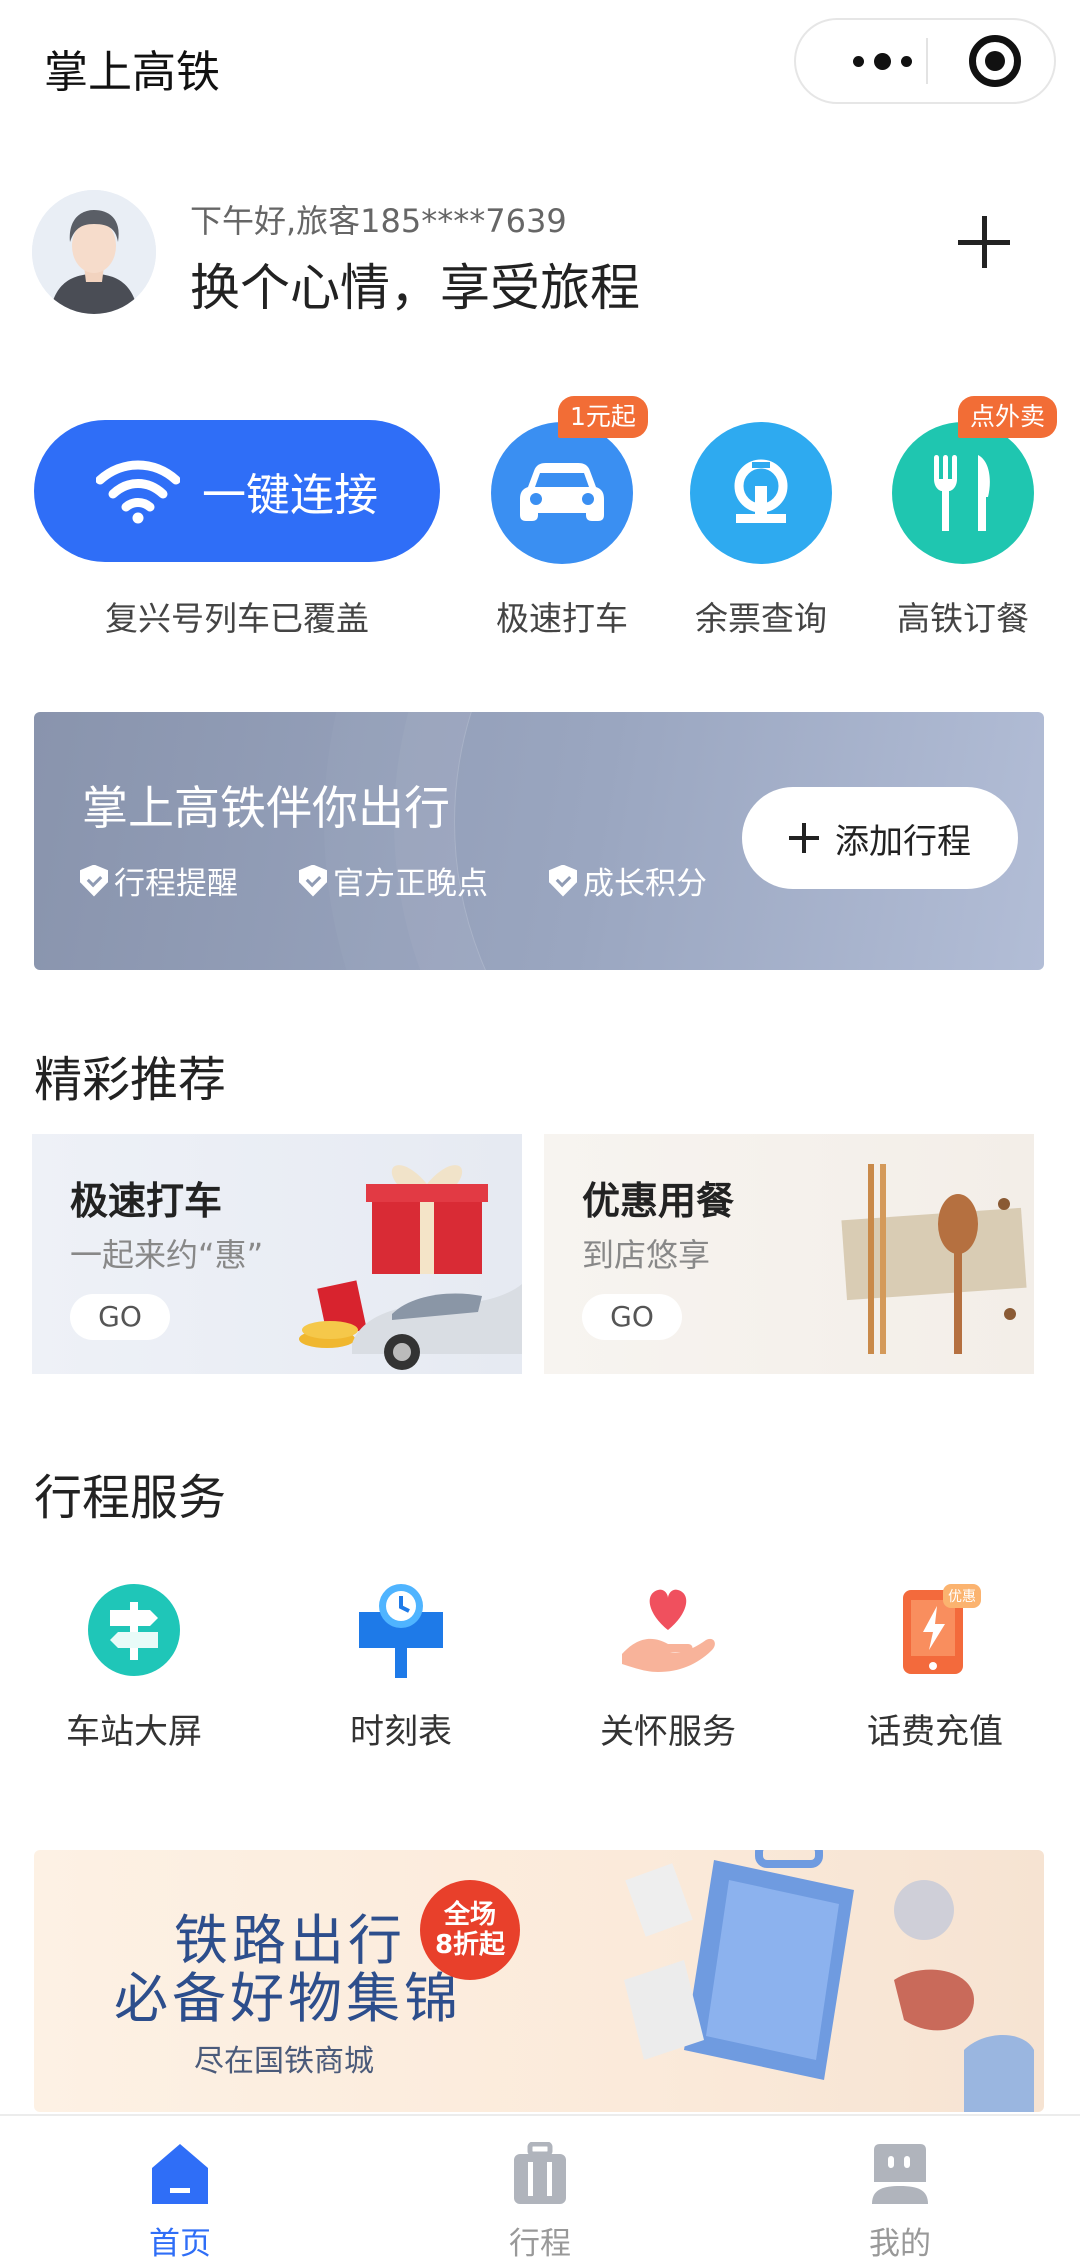 Image resolution: width=1080 pixels, height=2261 pixels. Describe the element at coordinates (628, 880) in the screenshot. I see `feature-growth-points: 成长积分` at that location.